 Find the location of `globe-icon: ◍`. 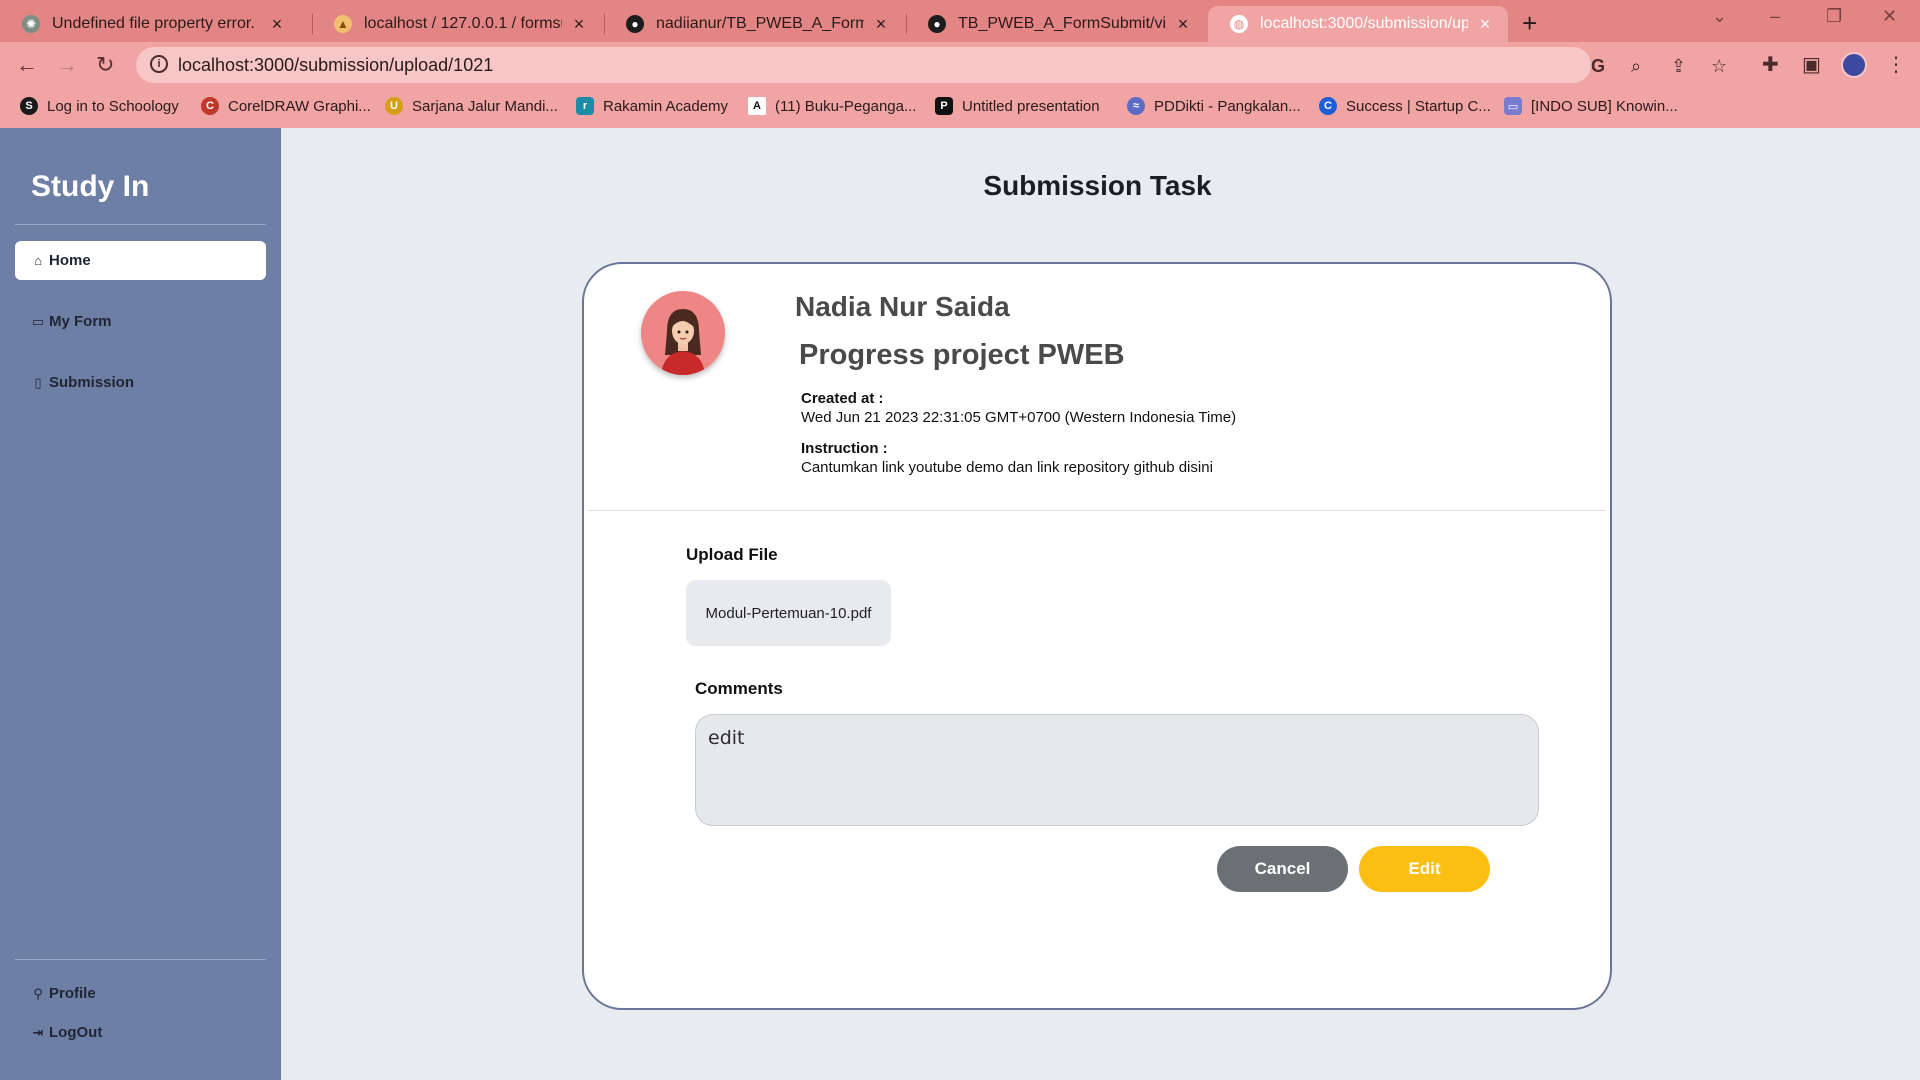

globe-icon: ◍ is located at coordinates (1239, 24).